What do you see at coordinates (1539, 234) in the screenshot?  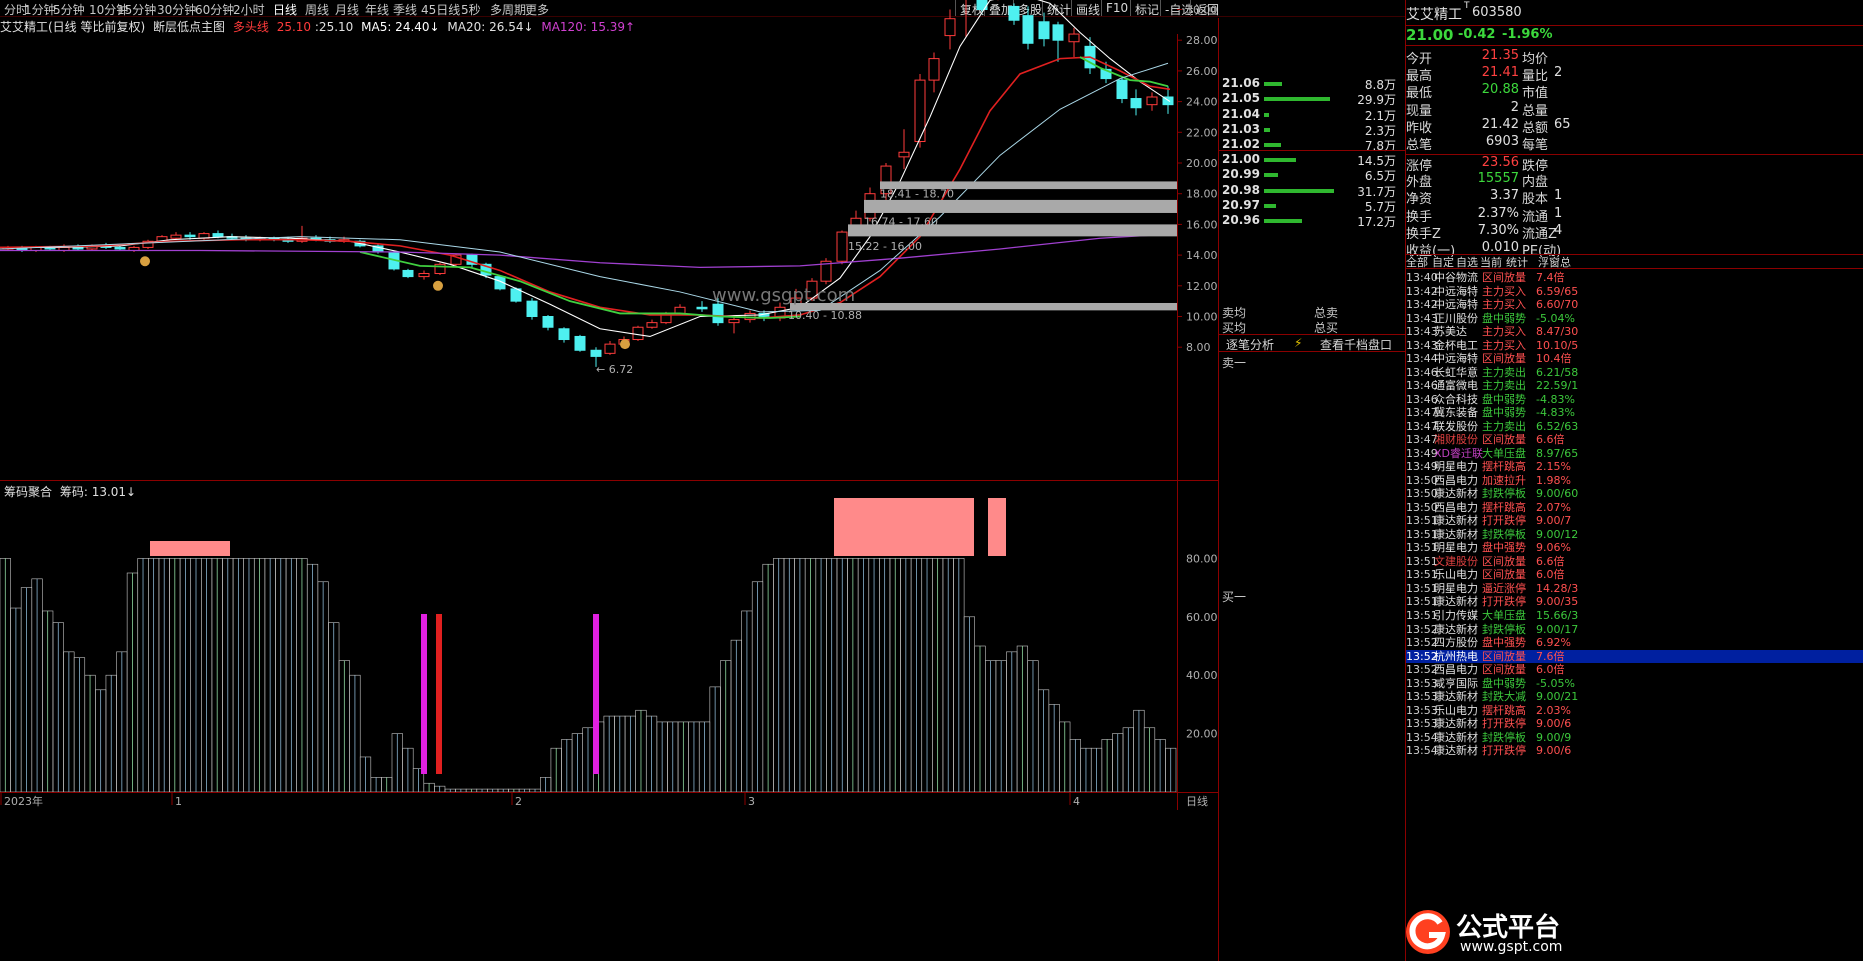 I see `stat-label-2: 流通Z` at bounding box center [1539, 234].